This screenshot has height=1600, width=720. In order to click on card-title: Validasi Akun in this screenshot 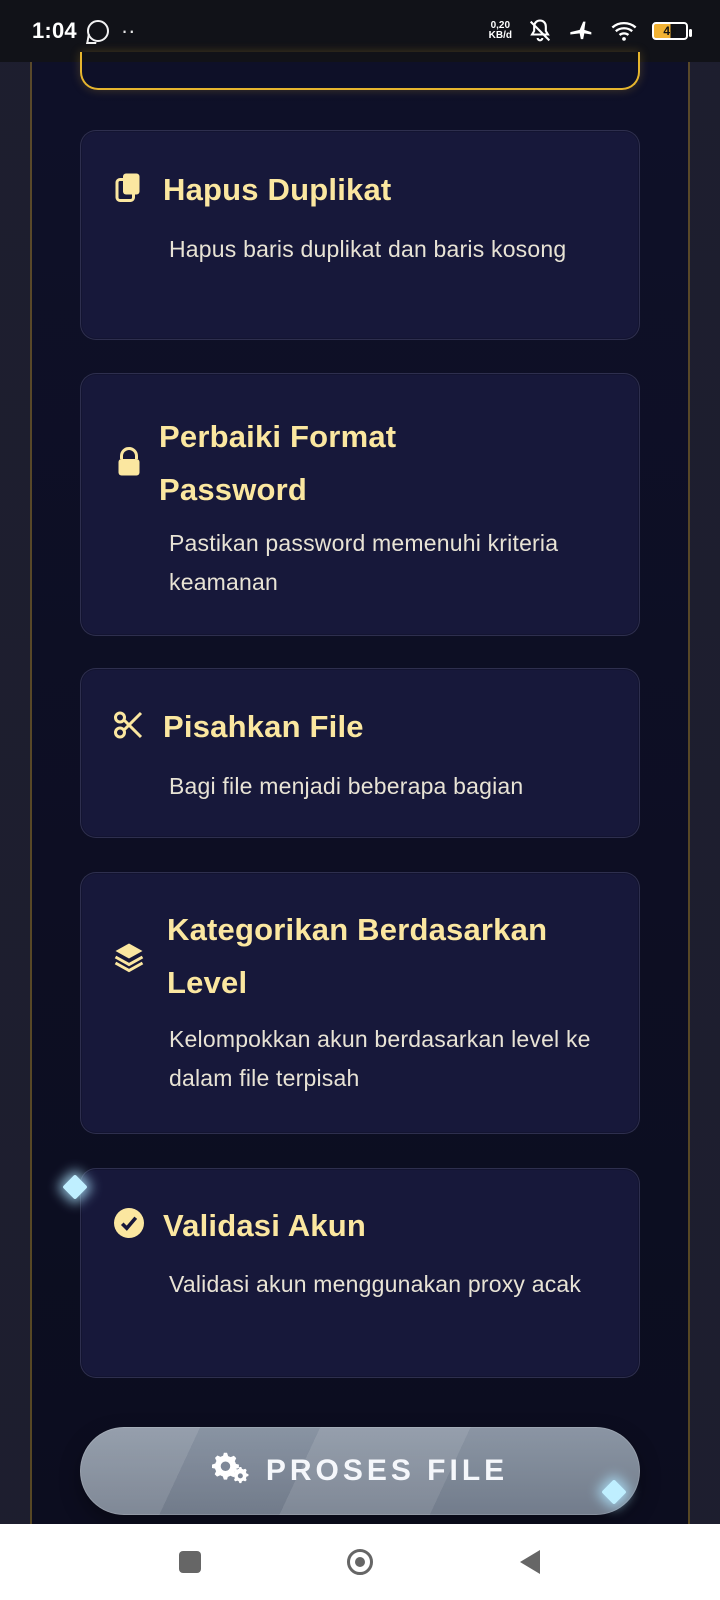, I will do `click(265, 1225)`.